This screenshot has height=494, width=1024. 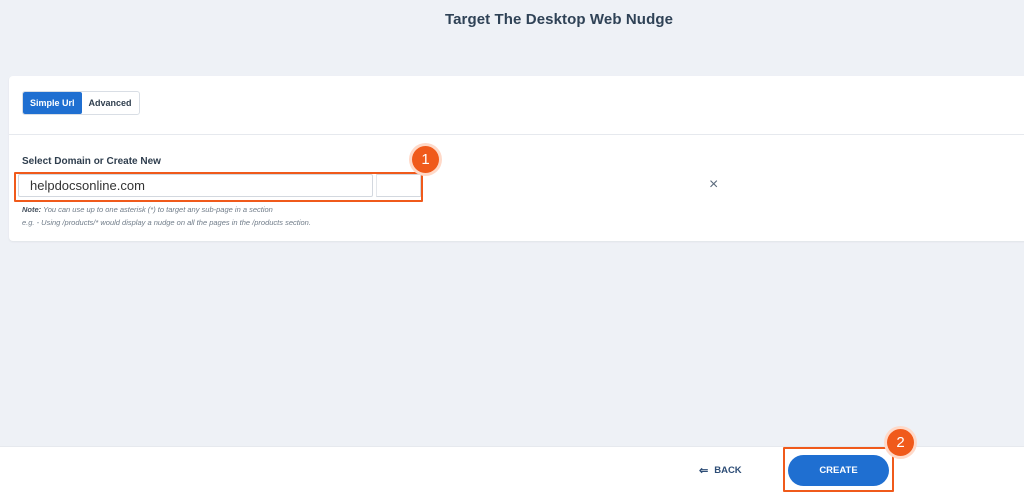 I want to click on page-title: Target The Desktop Web Nudge, so click(x=559, y=19).